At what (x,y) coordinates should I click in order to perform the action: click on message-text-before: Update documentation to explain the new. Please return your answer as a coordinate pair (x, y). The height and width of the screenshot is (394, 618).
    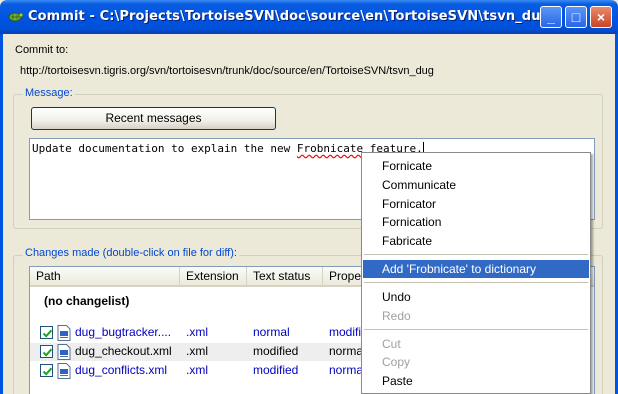
    Looking at the image, I should click on (164, 148).